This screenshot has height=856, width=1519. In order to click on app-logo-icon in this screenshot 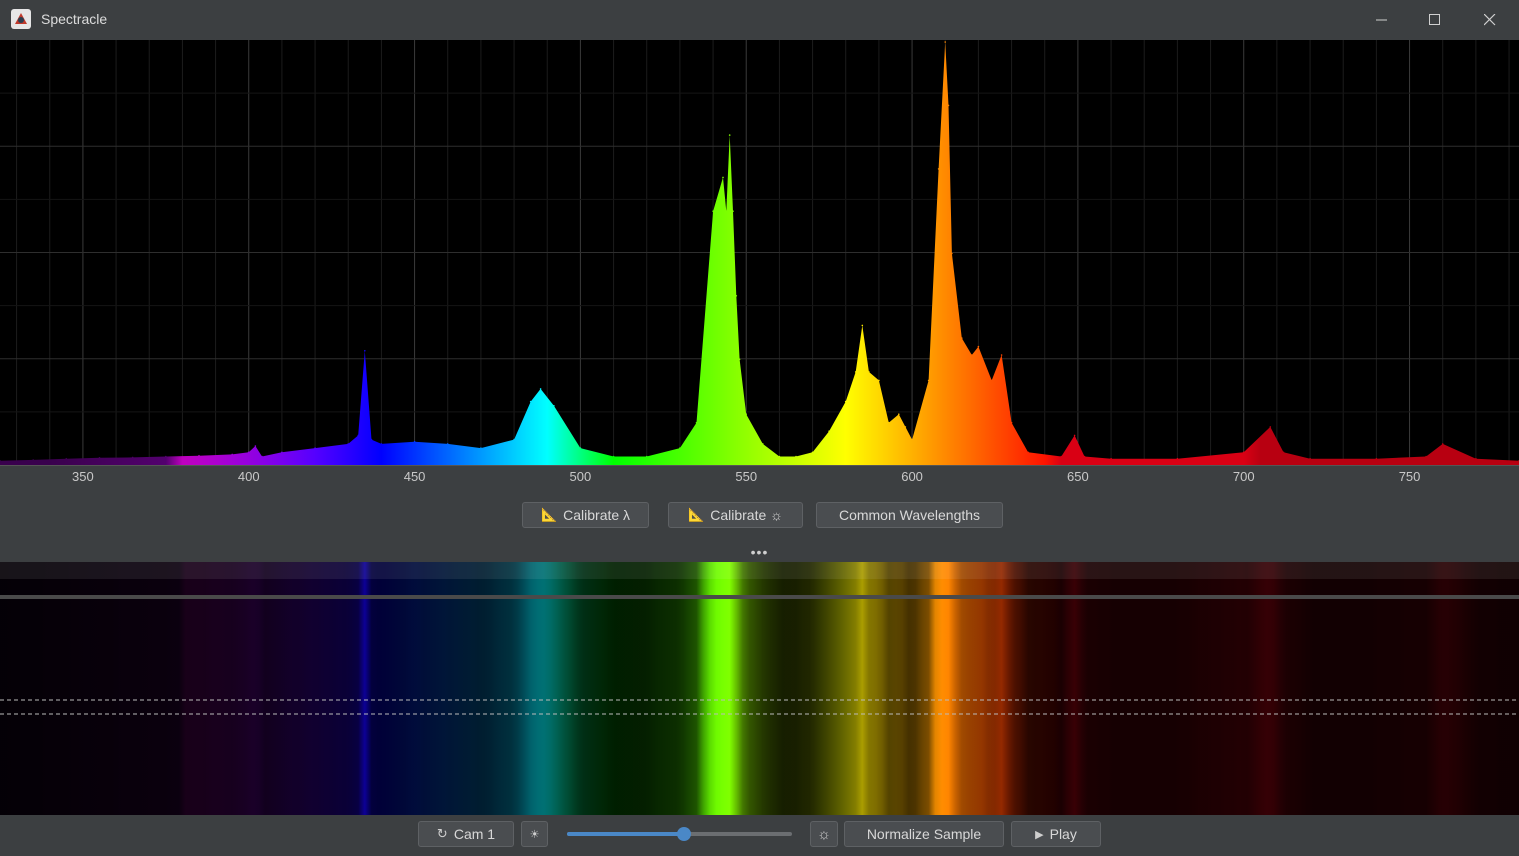, I will do `click(21, 19)`.